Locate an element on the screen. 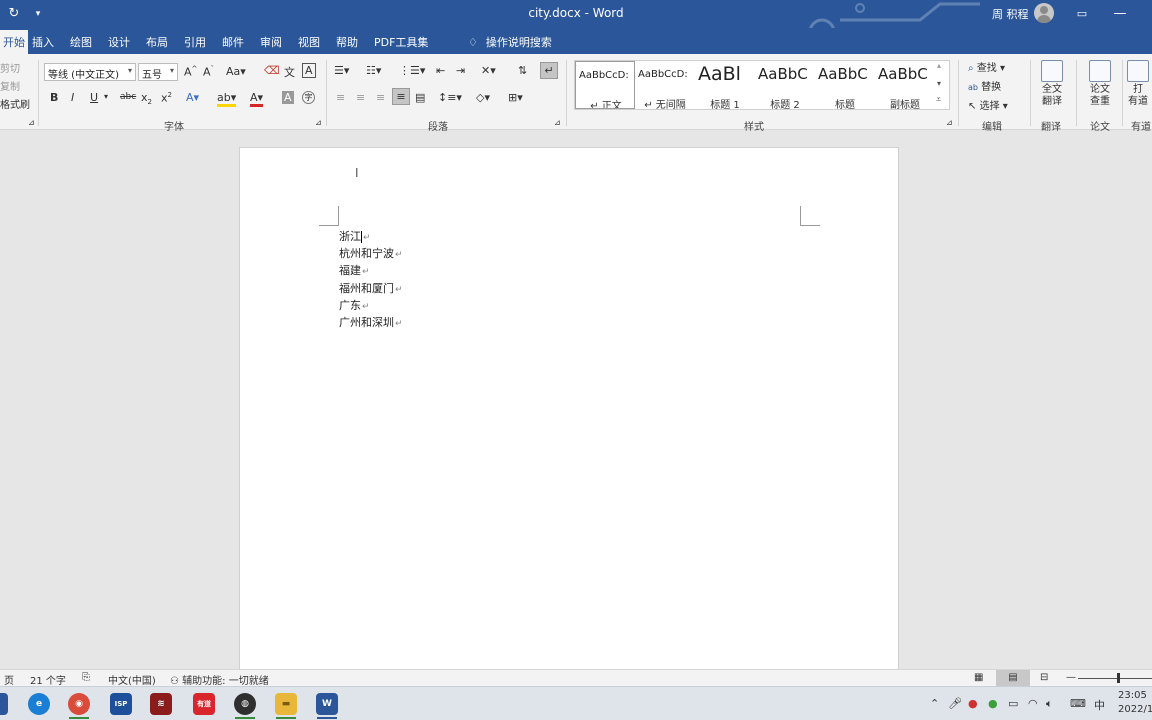 This screenshot has height=720, width=1152. show-hidden-icons-icon: ⌃ is located at coordinates (934, 703).